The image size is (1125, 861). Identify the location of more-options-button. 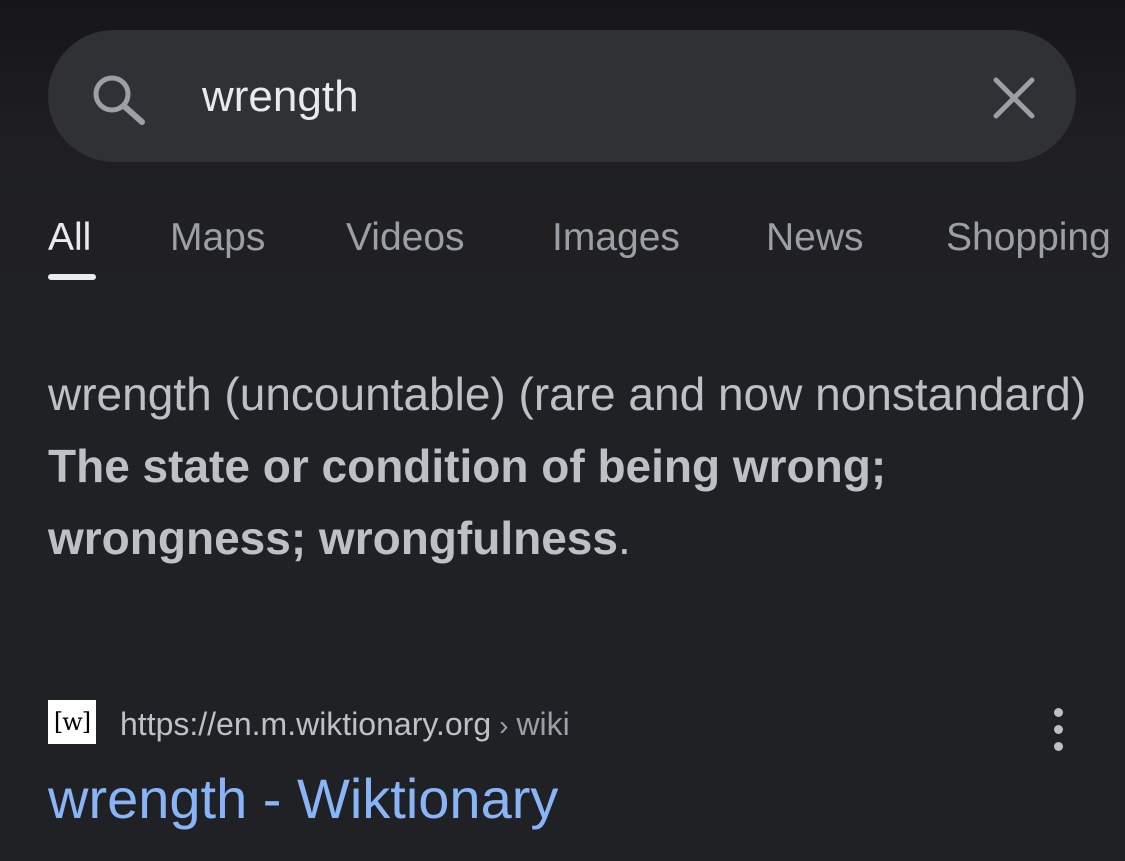
(1058, 730).